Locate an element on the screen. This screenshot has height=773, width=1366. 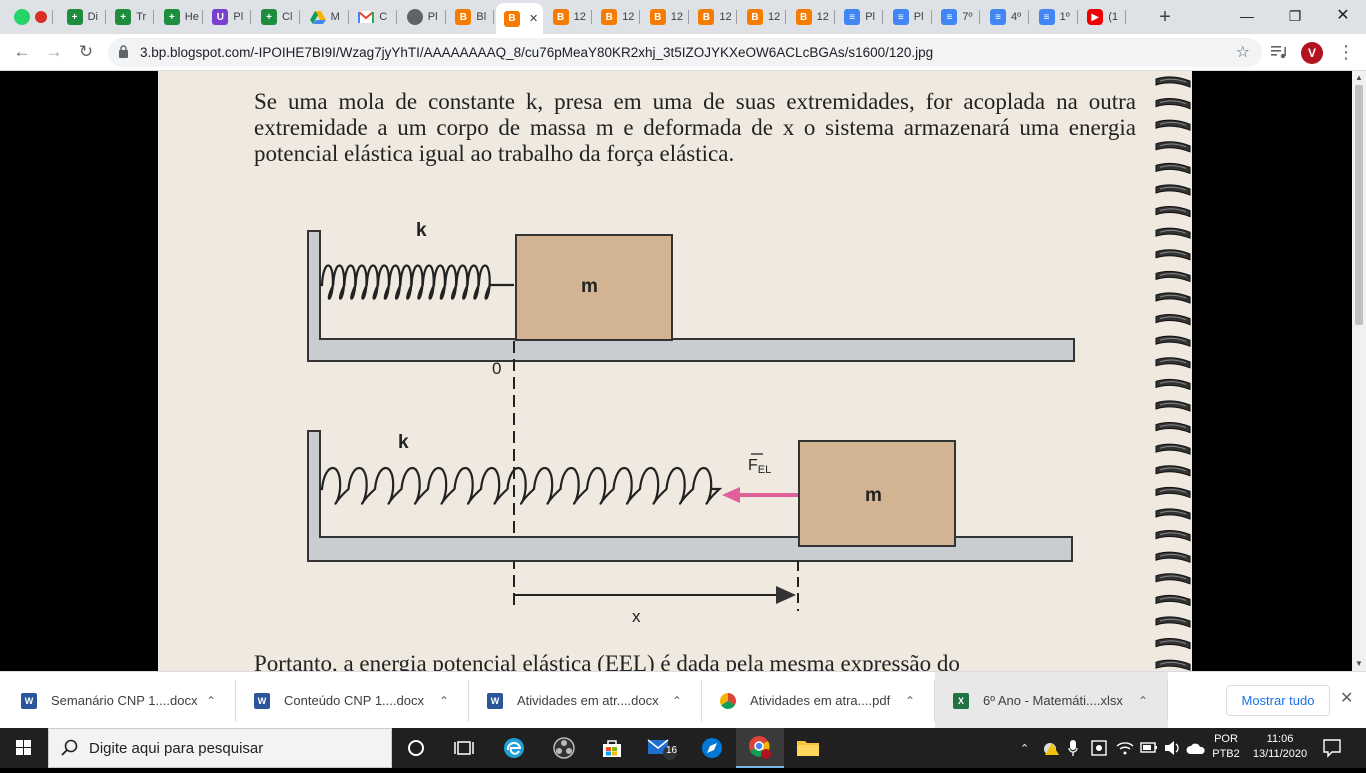
browser-tab is located at coordinates (29, 17).